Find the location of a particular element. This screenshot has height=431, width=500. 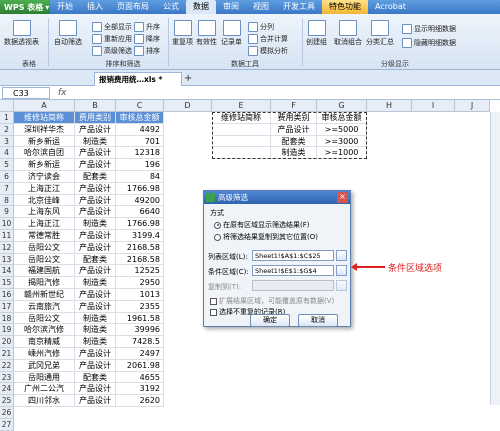

table-cell: 揭阳汽修 is located at coordinates (44, 283).